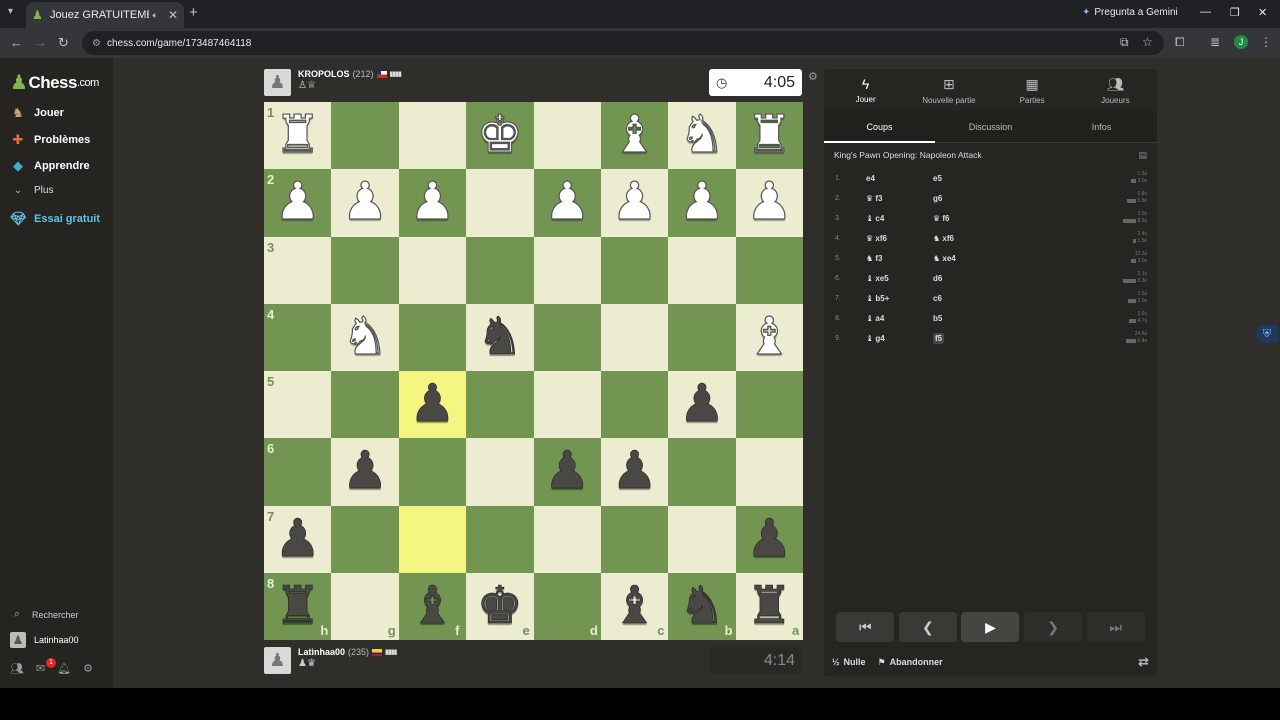 This screenshot has width=1280, height=720. I want to click on sidebar-item-problemes: ✚ Problèmes, so click(50, 140).